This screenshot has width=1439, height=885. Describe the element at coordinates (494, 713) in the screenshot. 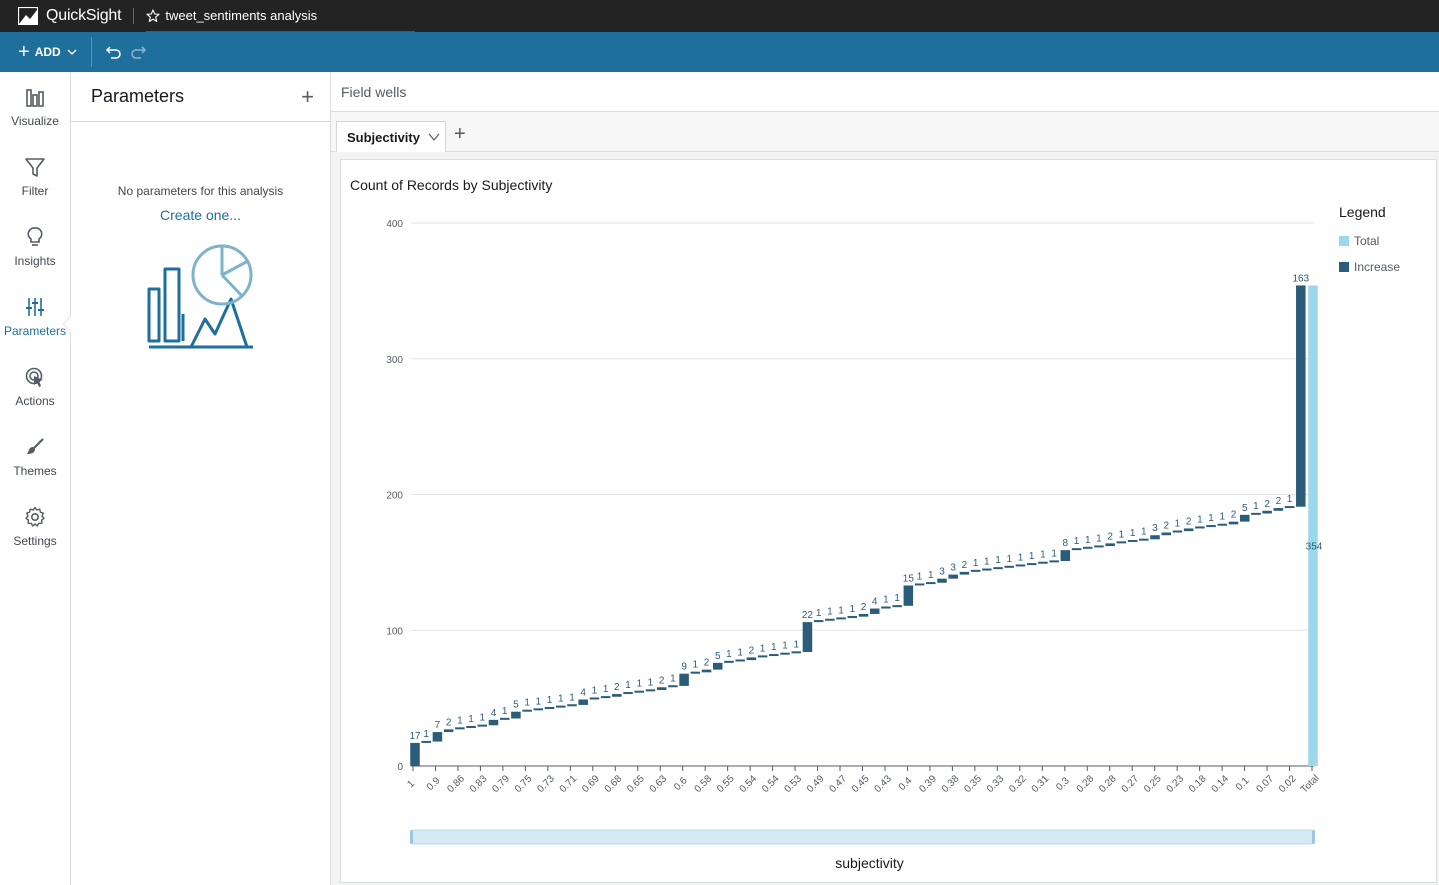

I see `data-label: 4` at that location.